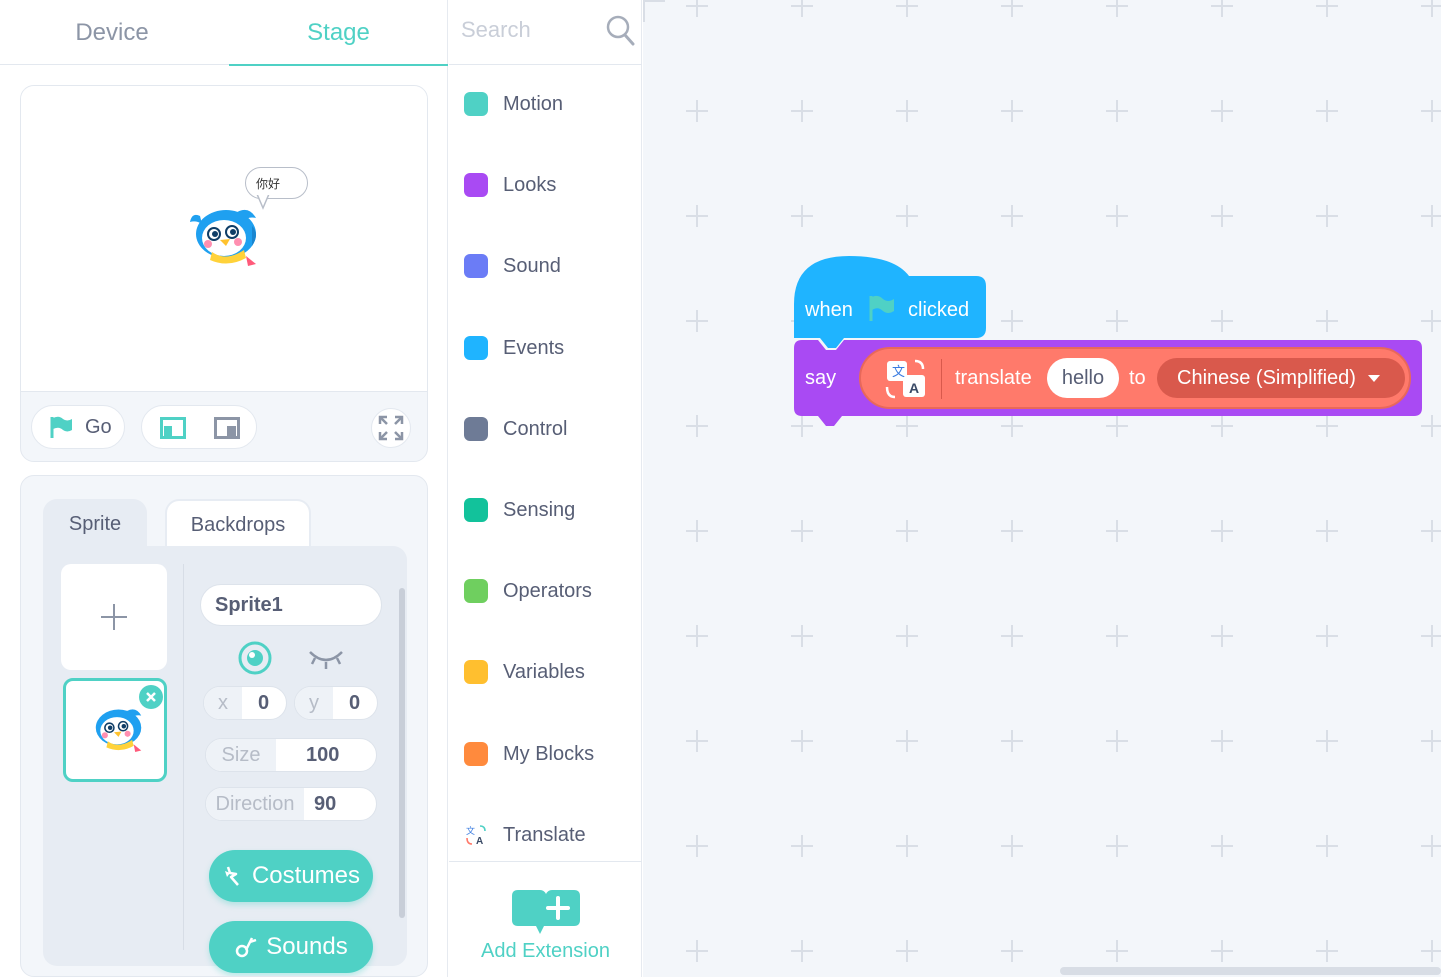  I want to click on reporter-separator, so click(941, 379).